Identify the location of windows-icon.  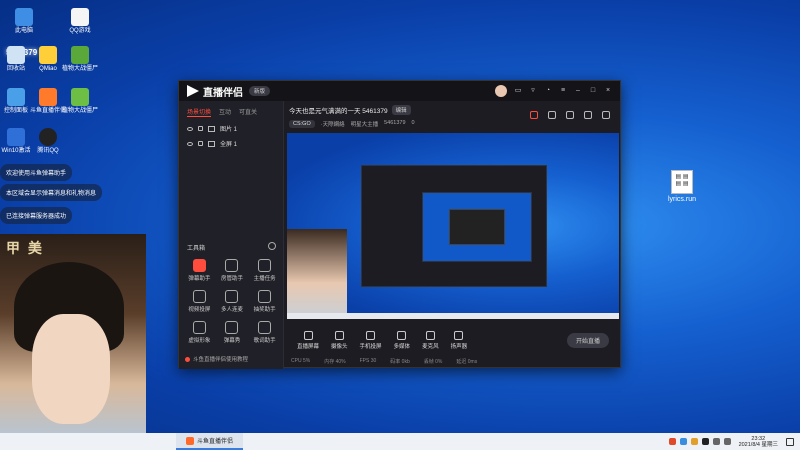
(16, 137).